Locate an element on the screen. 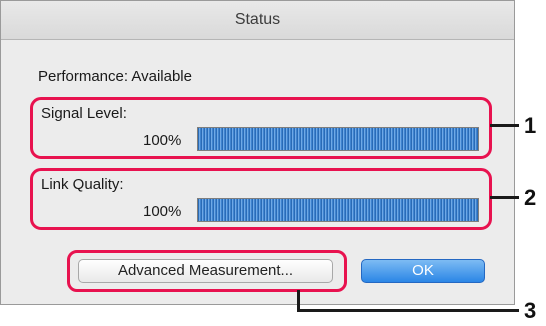 Image resolution: width=546 pixels, height=326 pixels. signal-level-percent: 100% is located at coordinates (162, 140).